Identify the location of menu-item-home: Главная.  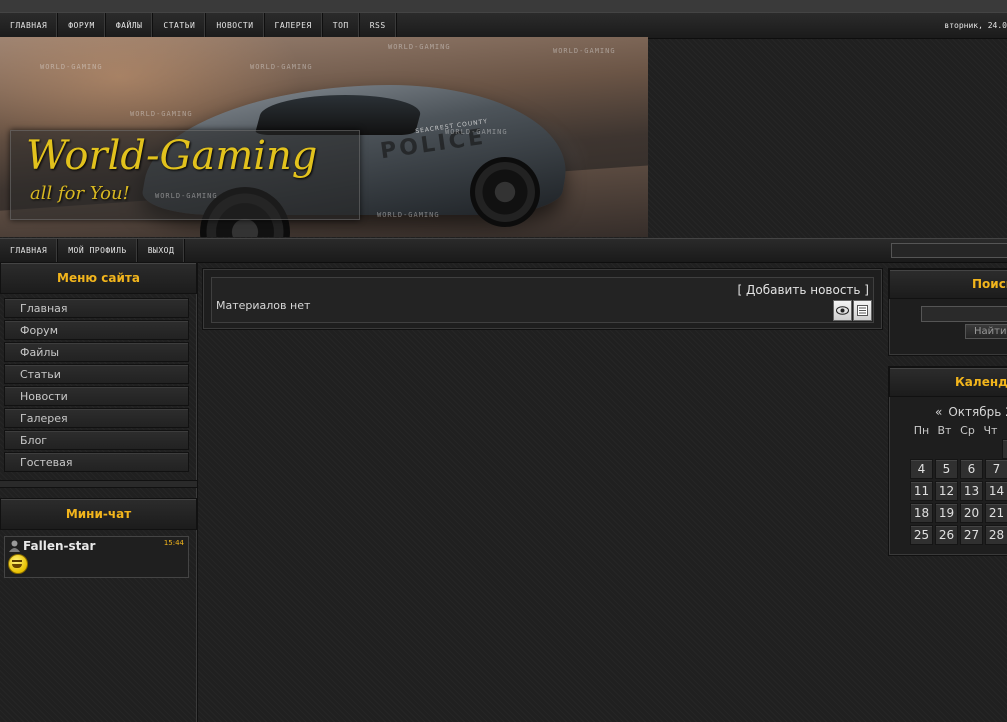
(96, 308).